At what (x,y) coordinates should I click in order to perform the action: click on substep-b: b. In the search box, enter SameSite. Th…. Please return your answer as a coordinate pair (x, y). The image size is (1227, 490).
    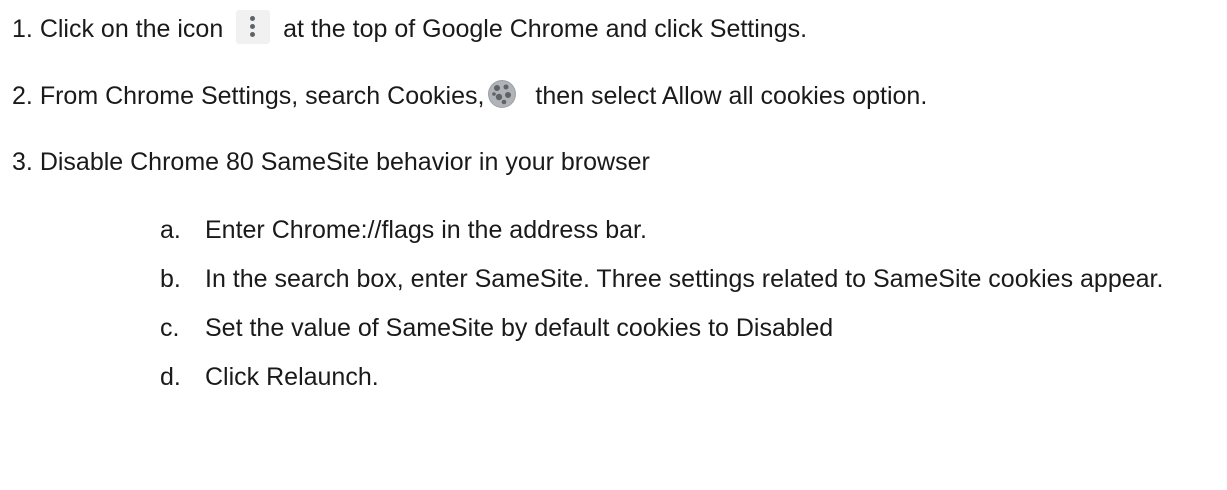
    Looking at the image, I should click on (690, 279).